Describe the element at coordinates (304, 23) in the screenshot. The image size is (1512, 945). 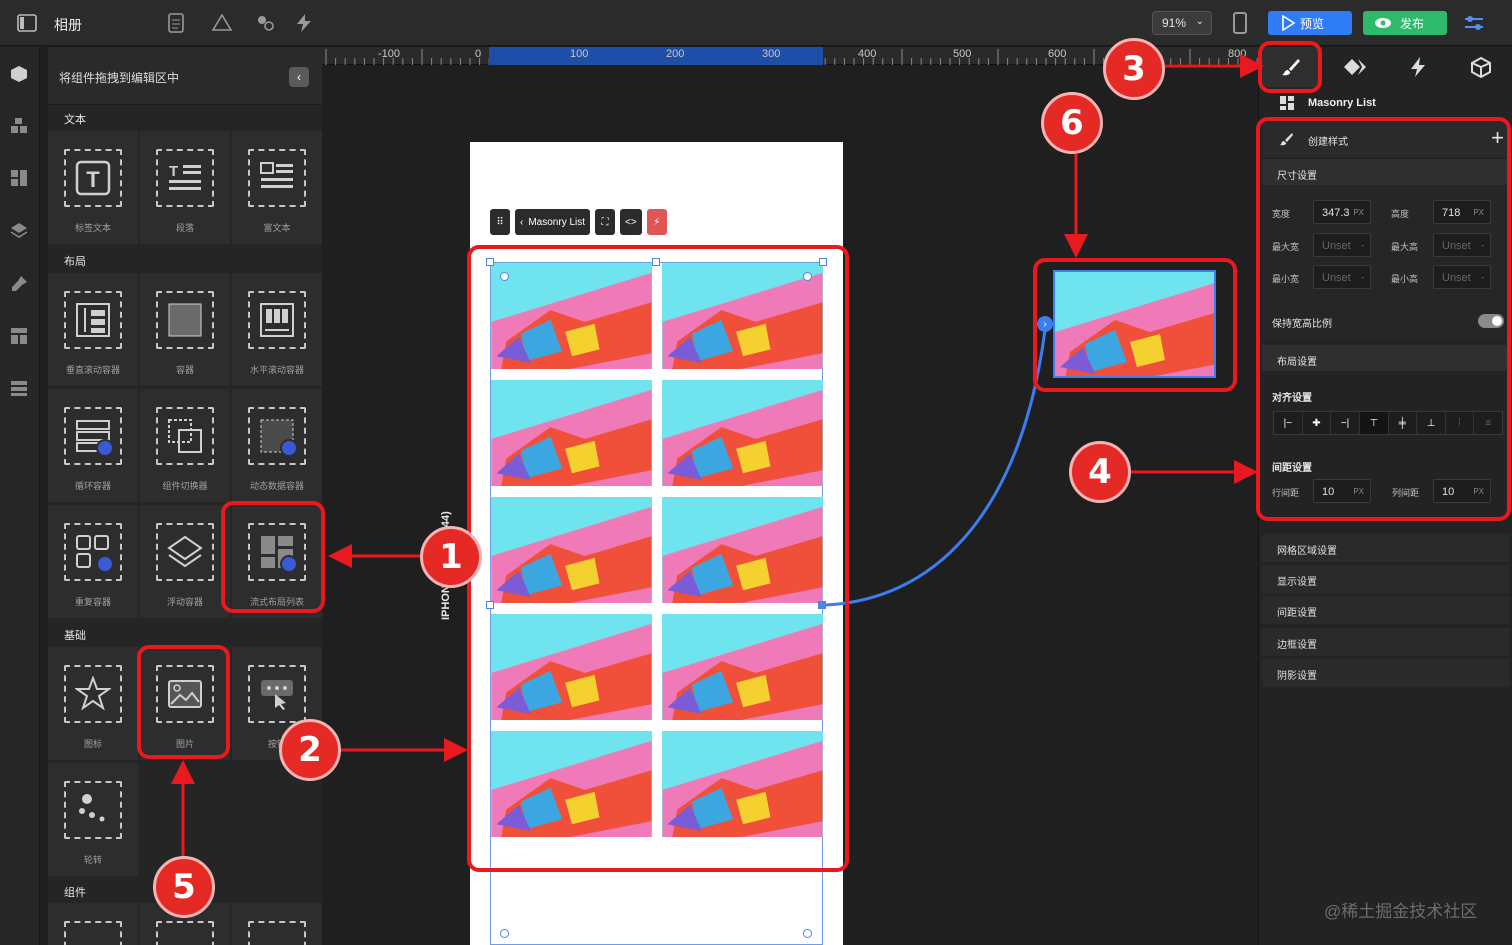
I see `actions-bolt-icon` at that location.